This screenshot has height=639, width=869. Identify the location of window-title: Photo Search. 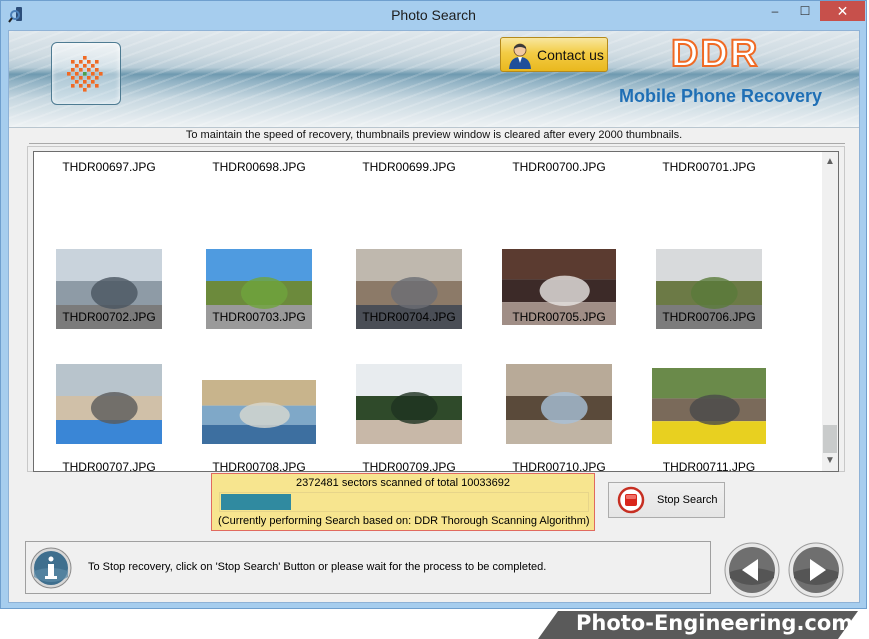
(433, 15).